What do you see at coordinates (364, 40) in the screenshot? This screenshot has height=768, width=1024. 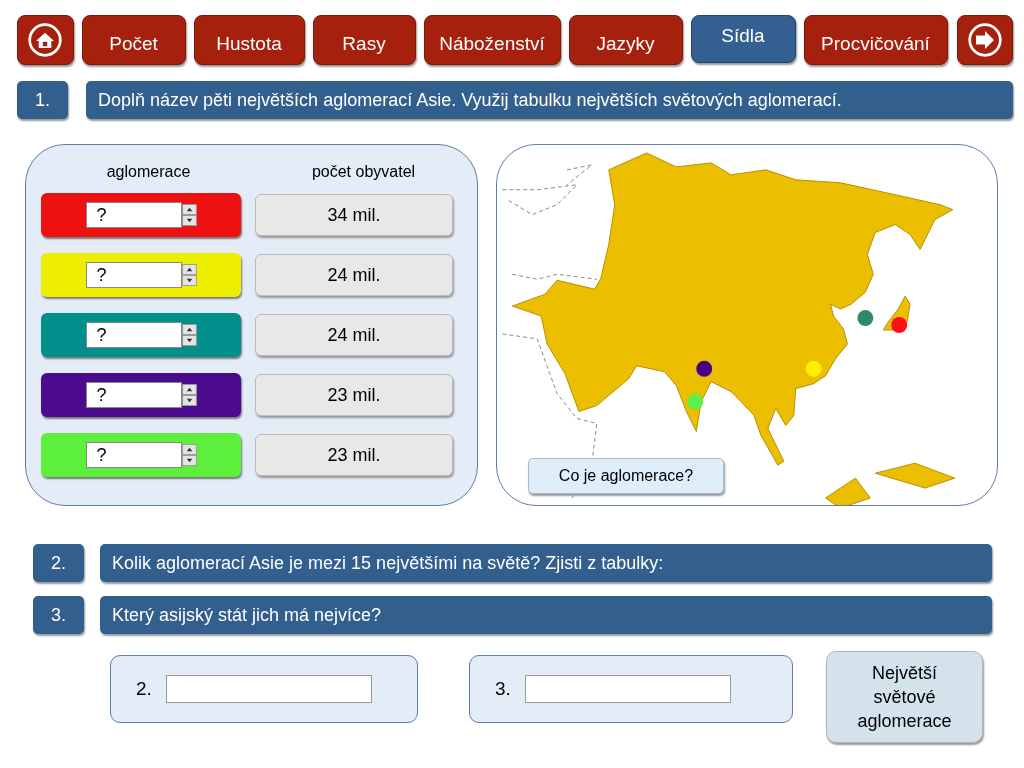 I see `nav-tab: Rasy` at bounding box center [364, 40].